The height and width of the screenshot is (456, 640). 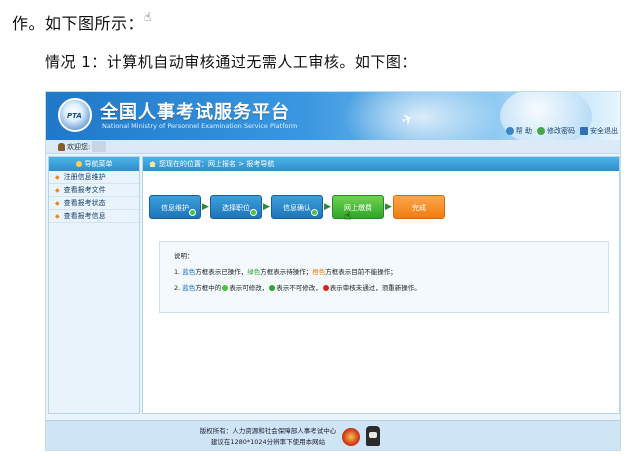 I want to click on step-info-maintain-button: 信息维护, so click(x=175, y=207).